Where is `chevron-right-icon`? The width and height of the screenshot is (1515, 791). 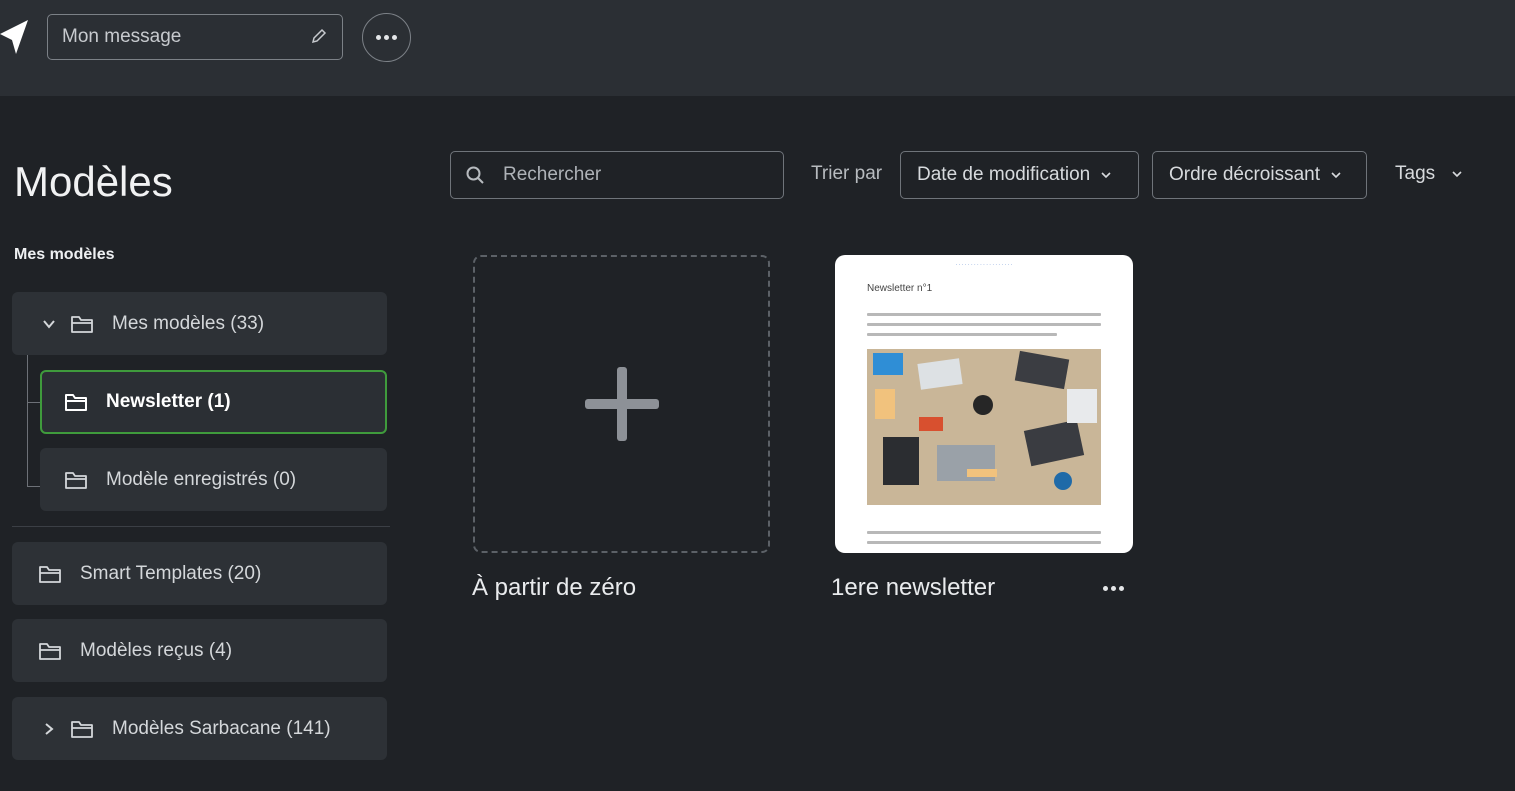 chevron-right-icon is located at coordinates (49, 729).